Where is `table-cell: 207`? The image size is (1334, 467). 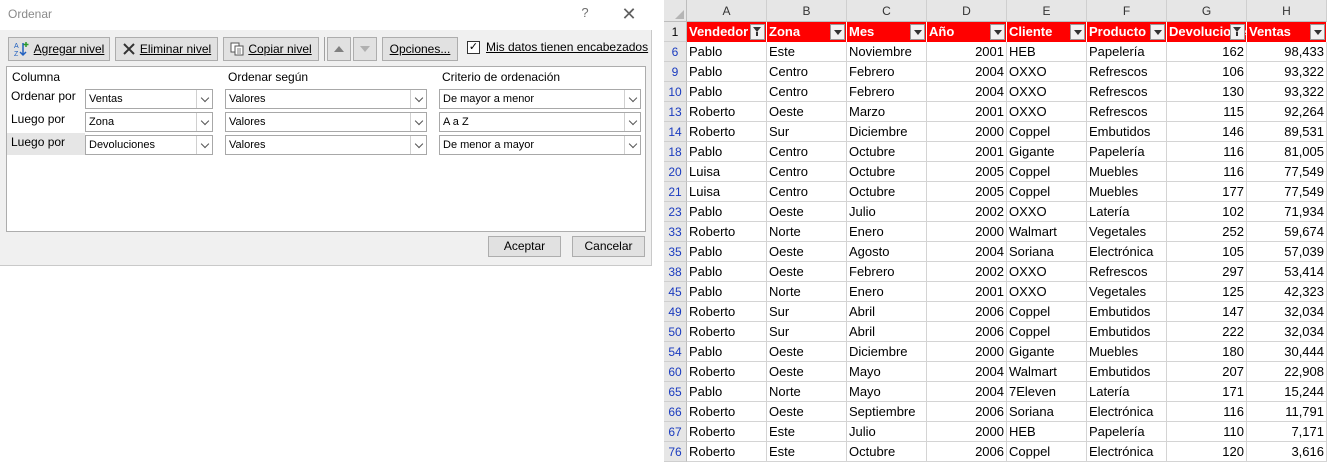
table-cell: 207 is located at coordinates (1207, 372).